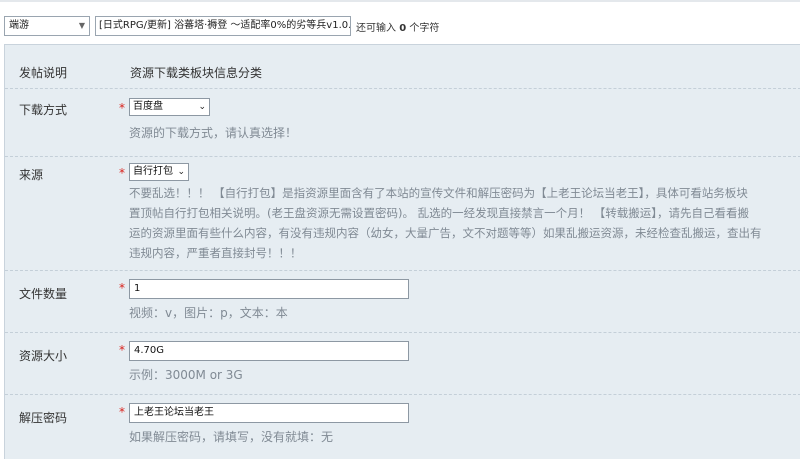 This screenshot has height=459, width=800. Describe the element at coordinates (223, 26) in the screenshot. I see `post-title-input: [日式RPG/更新] 浴蕃塔·褥登 ～适配率0%的劣等兵v1.0.3` at that location.